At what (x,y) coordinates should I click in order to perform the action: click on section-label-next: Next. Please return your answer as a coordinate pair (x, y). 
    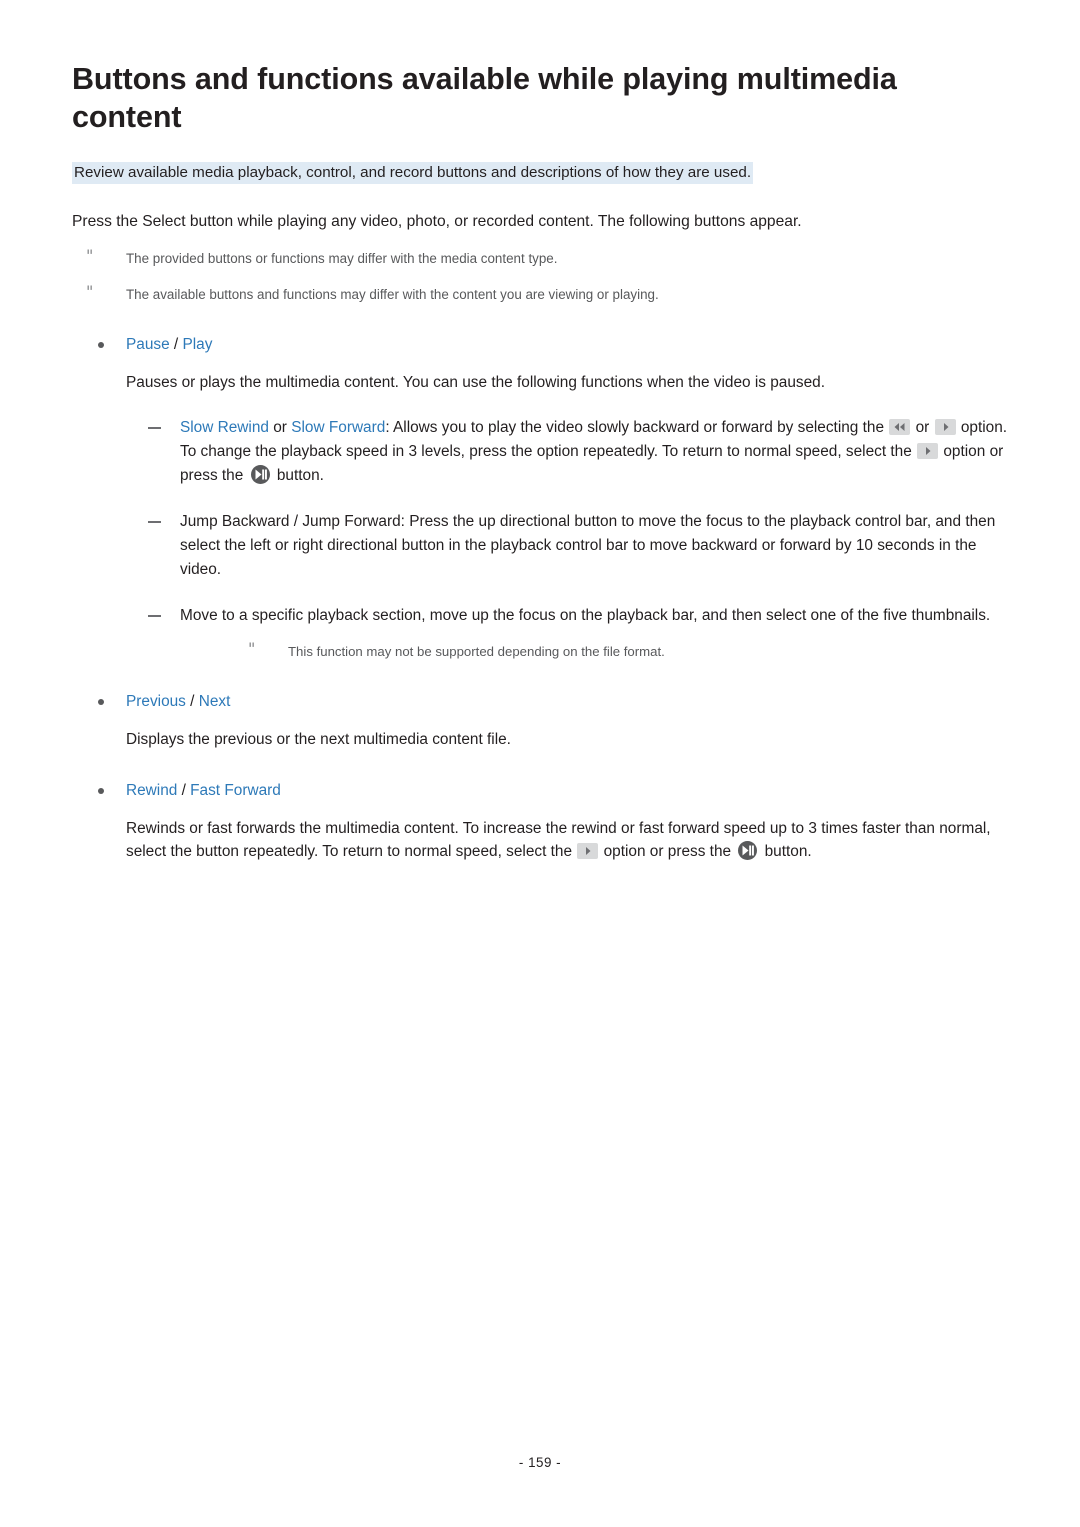
    Looking at the image, I should click on (214, 701).